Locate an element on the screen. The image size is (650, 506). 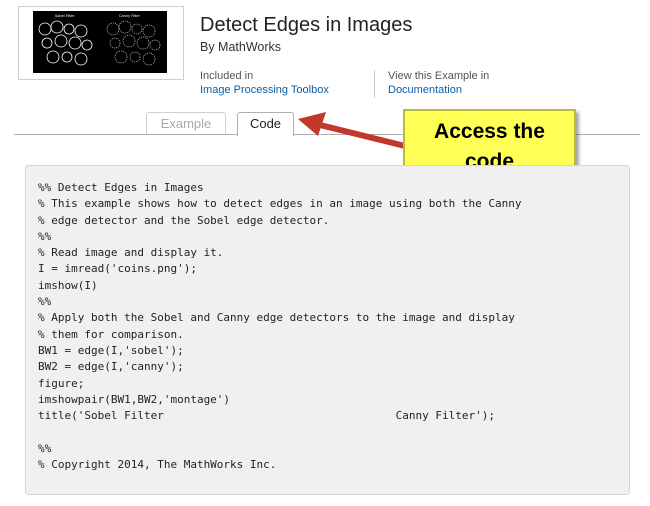
callout-line-1: Access the is located at coordinates (489, 131).